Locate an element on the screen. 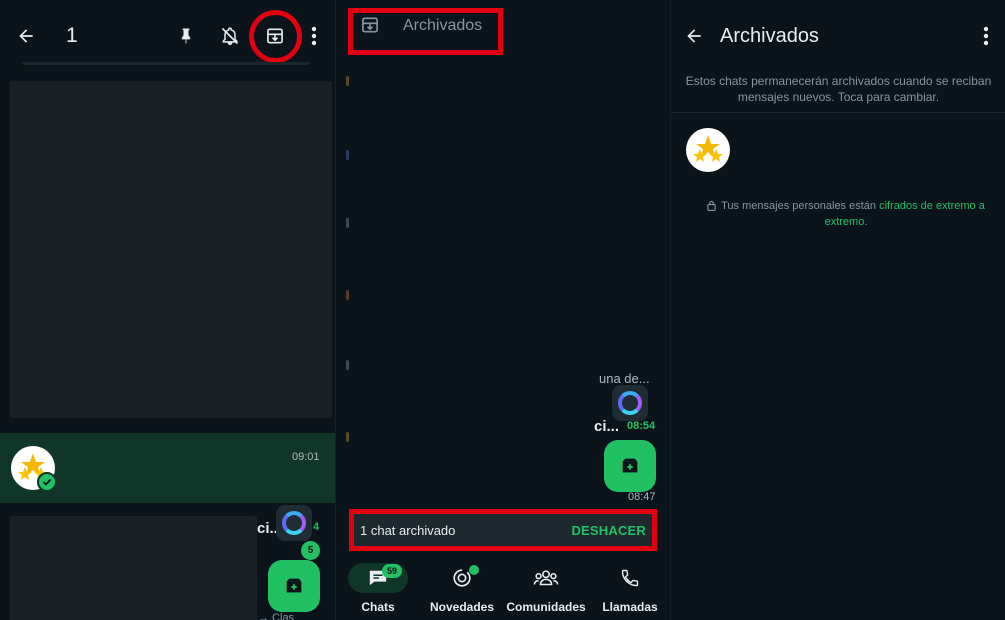  snackbar-highlight-box is located at coordinates (503, 530).